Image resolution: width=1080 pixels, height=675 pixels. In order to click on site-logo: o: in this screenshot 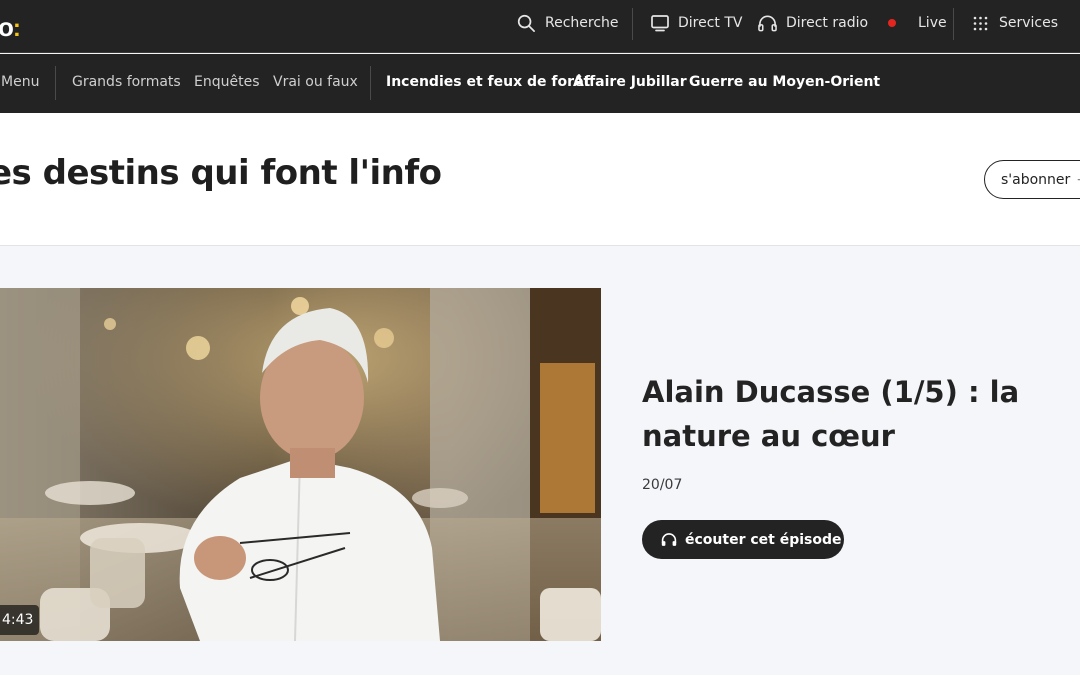, I will do `click(10, 27)`.